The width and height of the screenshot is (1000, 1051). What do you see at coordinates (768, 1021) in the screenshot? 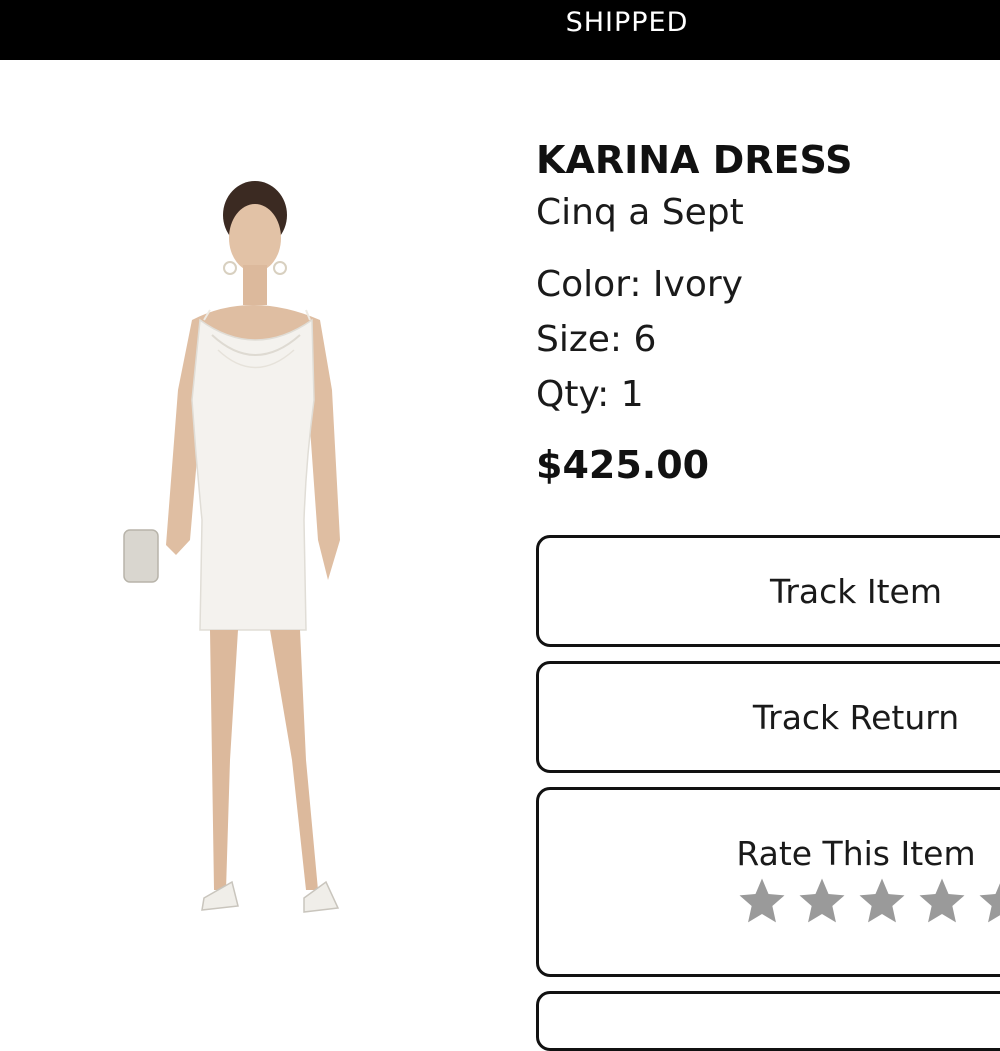
I see `next-action-button` at bounding box center [768, 1021].